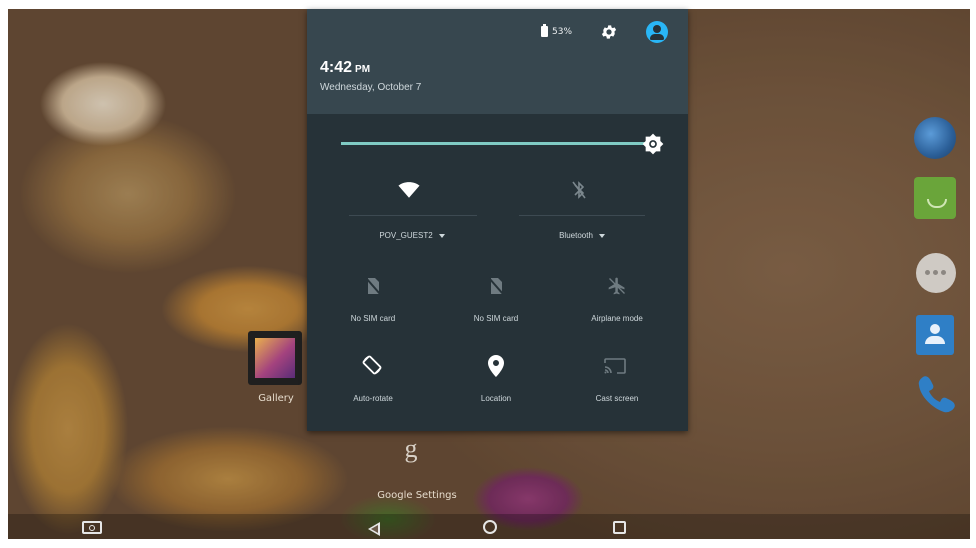  I want to click on browser-globe-icon, so click(935, 138).